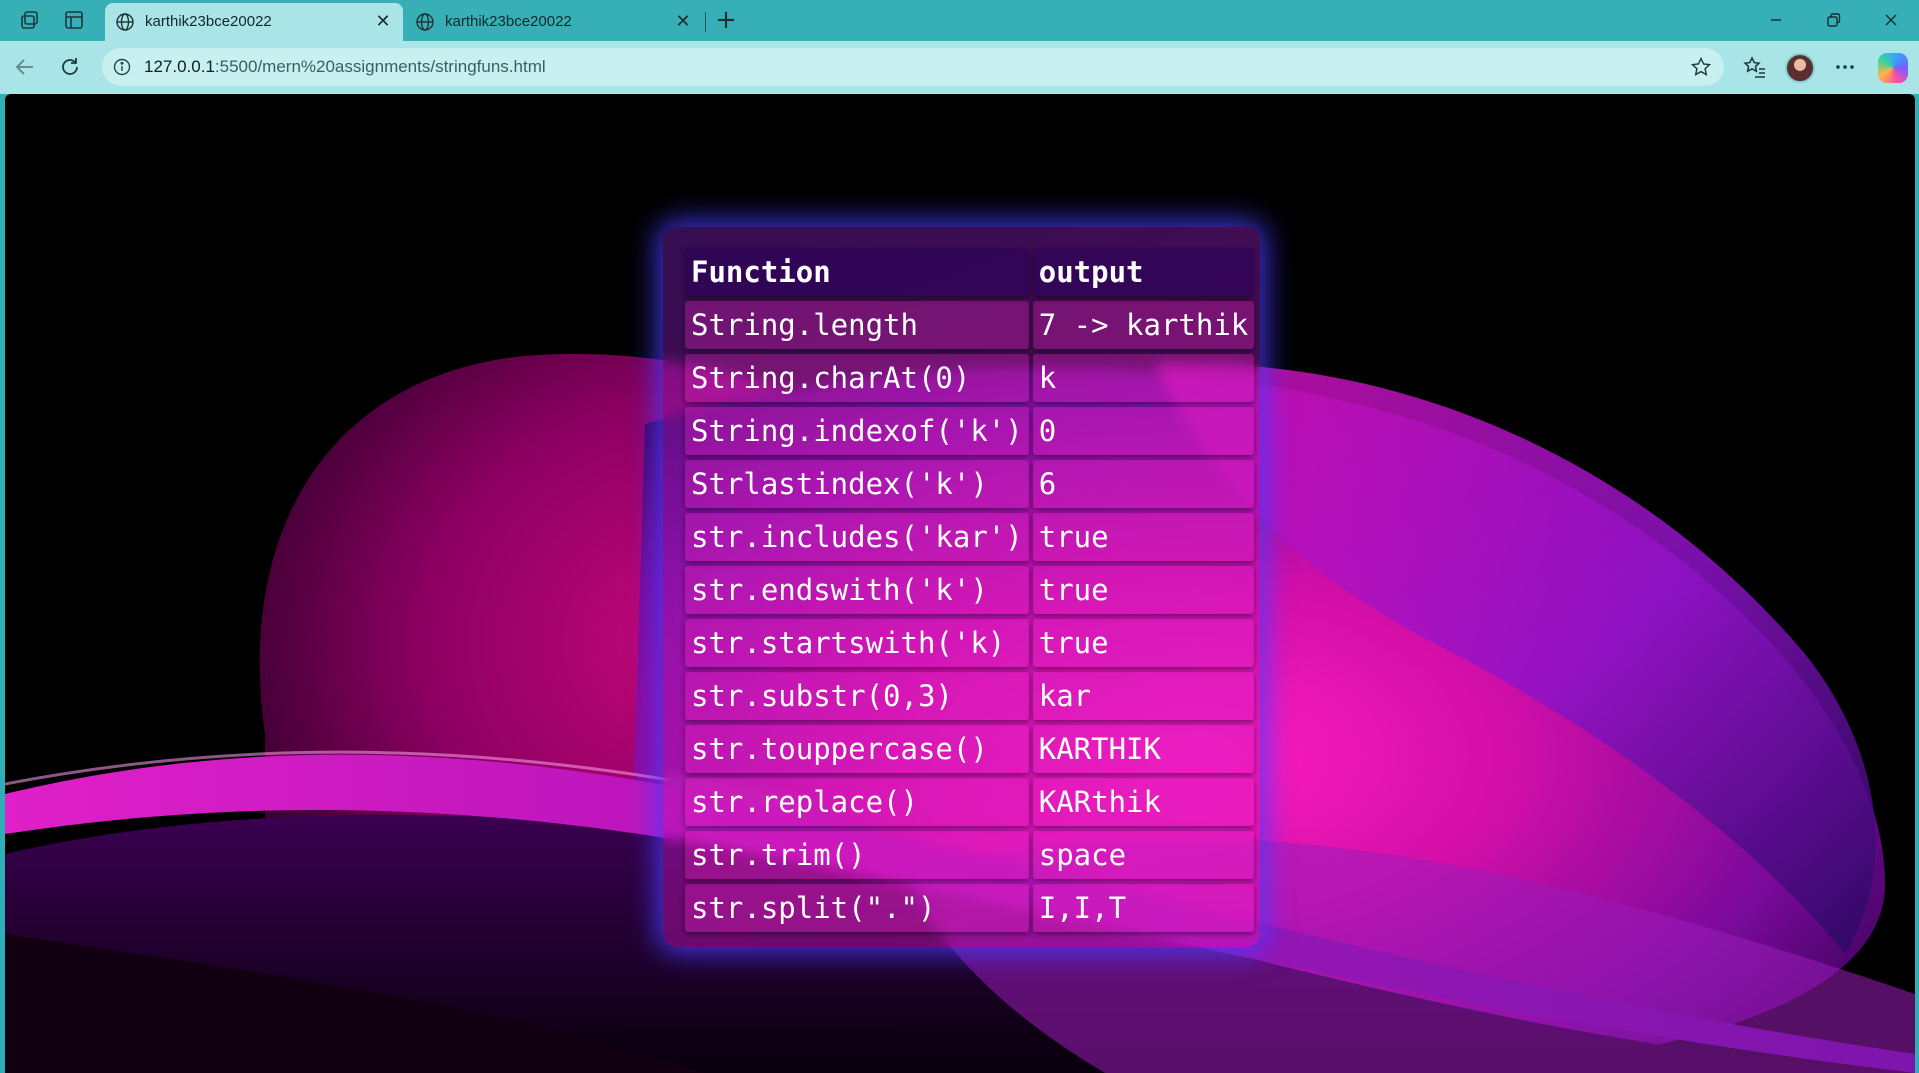 Image resolution: width=1919 pixels, height=1073 pixels. Describe the element at coordinates (857, 378) in the screenshot. I see `cell-function: String.charAt(0)` at that location.